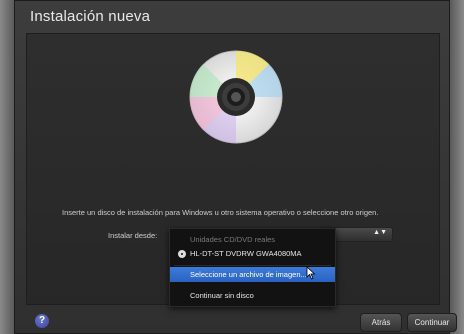 The height and width of the screenshot is (334, 464). Describe the element at coordinates (133, 235) in the screenshot. I see `install-from-label: Instalar desde:` at that location.